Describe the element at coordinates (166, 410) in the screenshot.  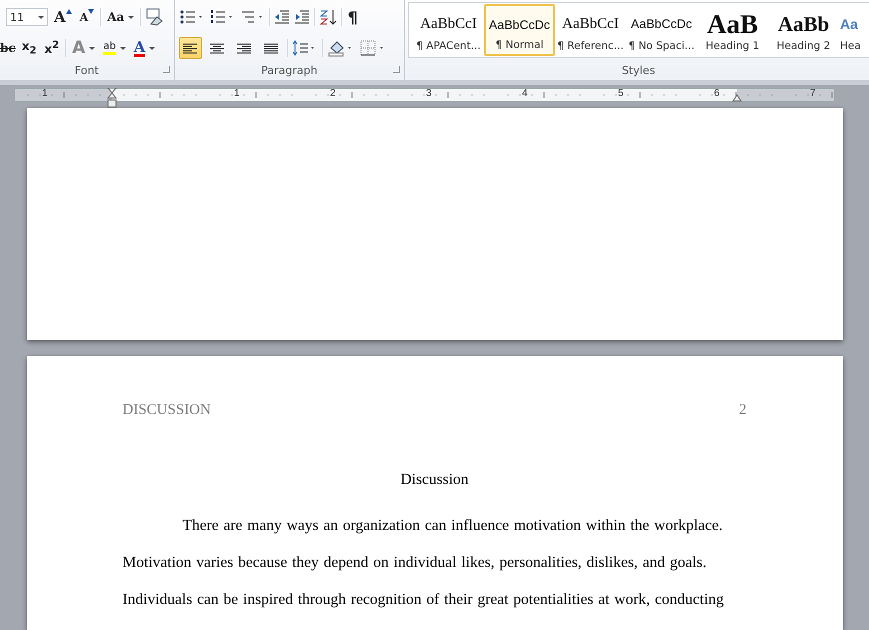
I see `running-head: DISCUSSION` at that location.